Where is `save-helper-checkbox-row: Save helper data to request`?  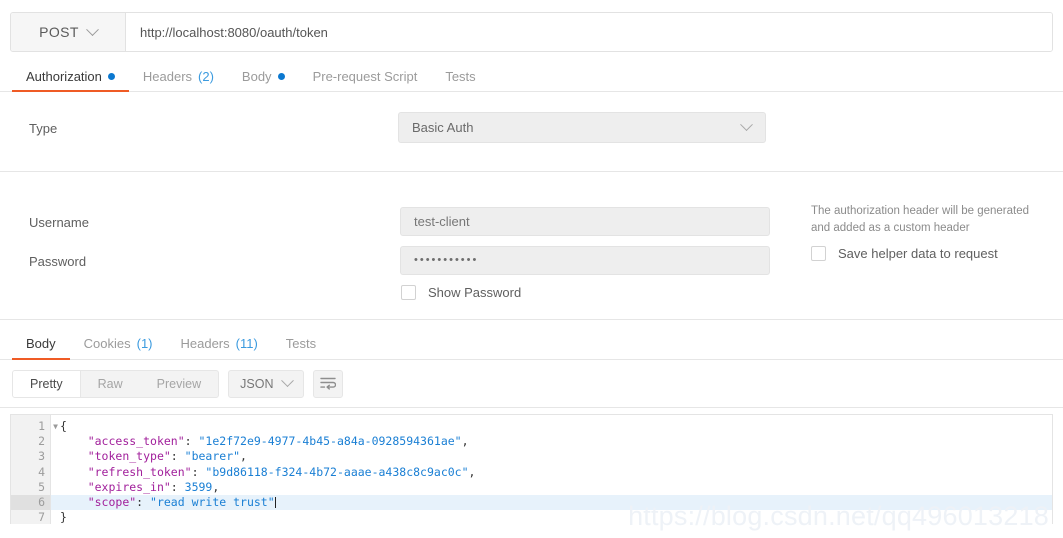 save-helper-checkbox-row: Save helper data to request is located at coordinates (904, 253).